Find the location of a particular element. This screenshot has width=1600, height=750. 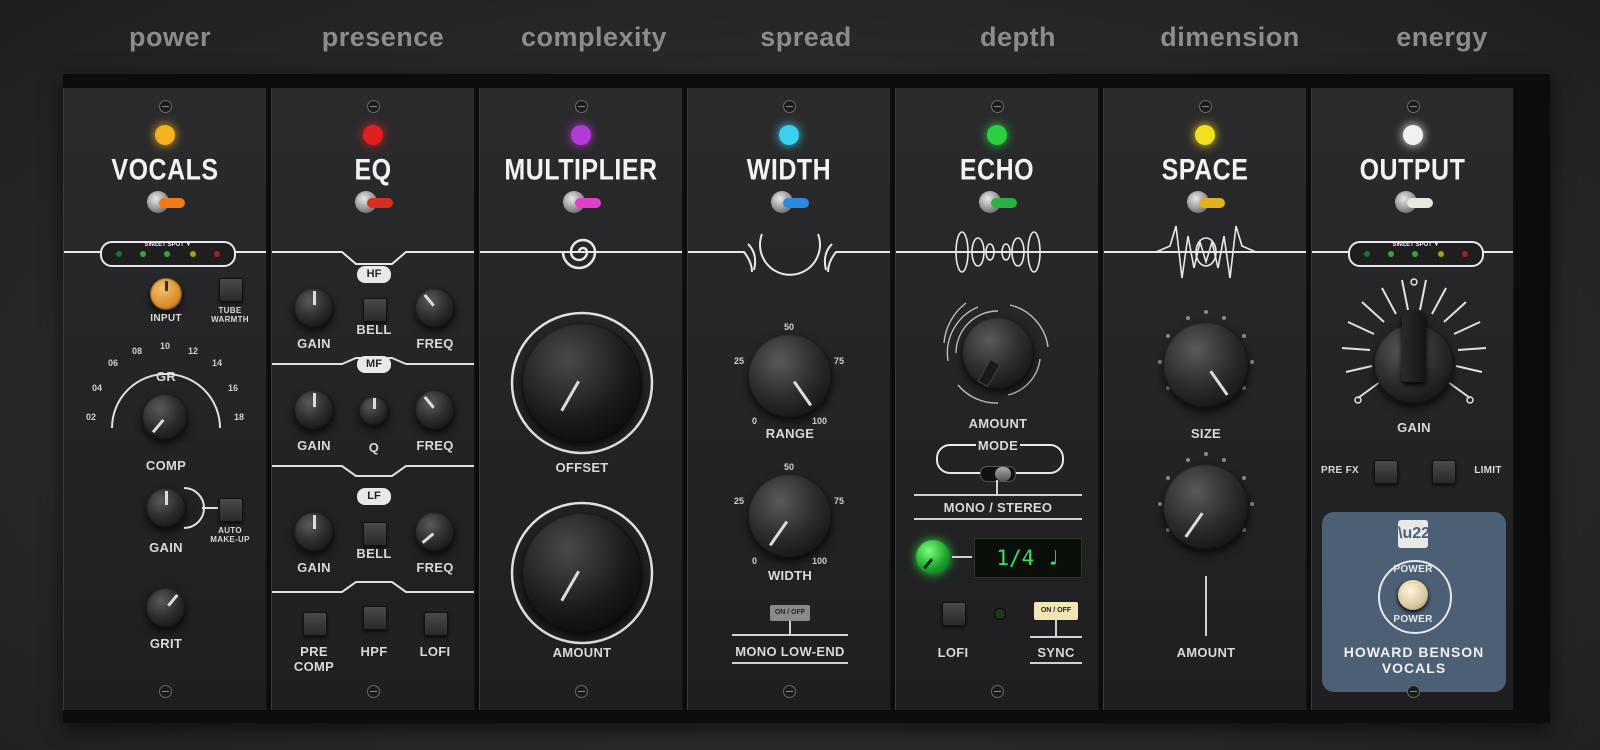

mf-badge: MF is located at coordinates (374, 364).